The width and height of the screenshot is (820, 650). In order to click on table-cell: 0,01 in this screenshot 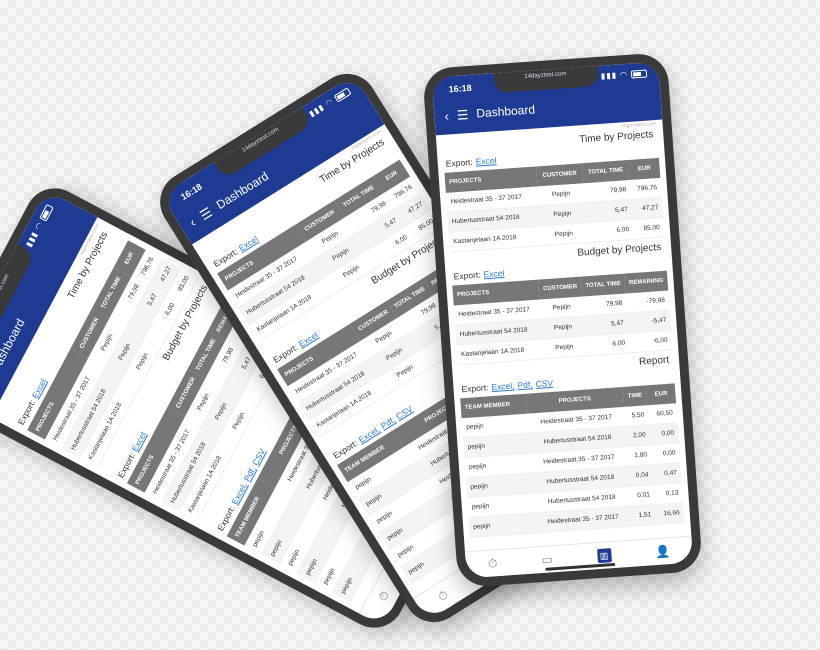, I will do `click(642, 495)`.